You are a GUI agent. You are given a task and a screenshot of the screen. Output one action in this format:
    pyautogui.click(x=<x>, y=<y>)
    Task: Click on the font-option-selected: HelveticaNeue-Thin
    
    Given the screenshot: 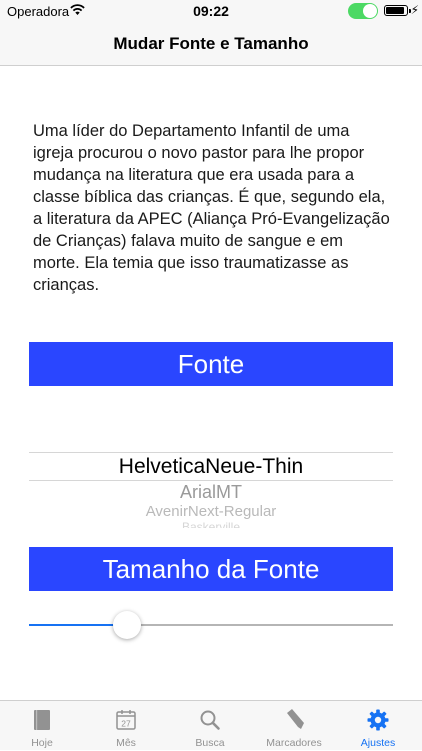 What is the action you would take?
    pyautogui.click(x=211, y=467)
    